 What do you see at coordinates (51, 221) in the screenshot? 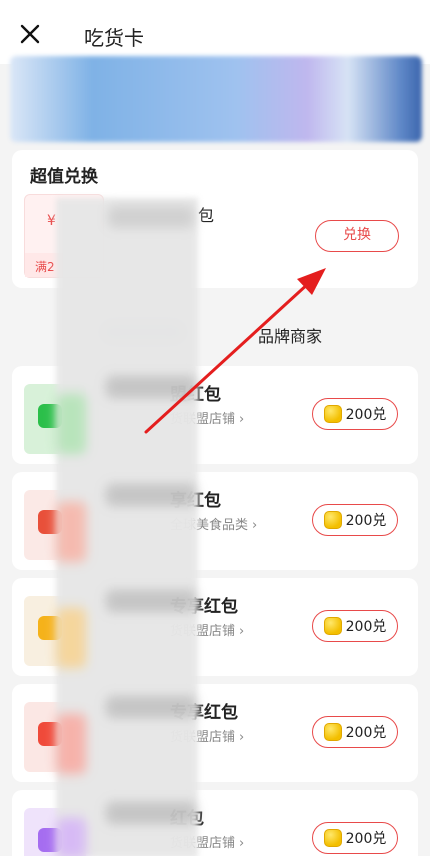
I see `currency-symbol: ¥` at bounding box center [51, 221].